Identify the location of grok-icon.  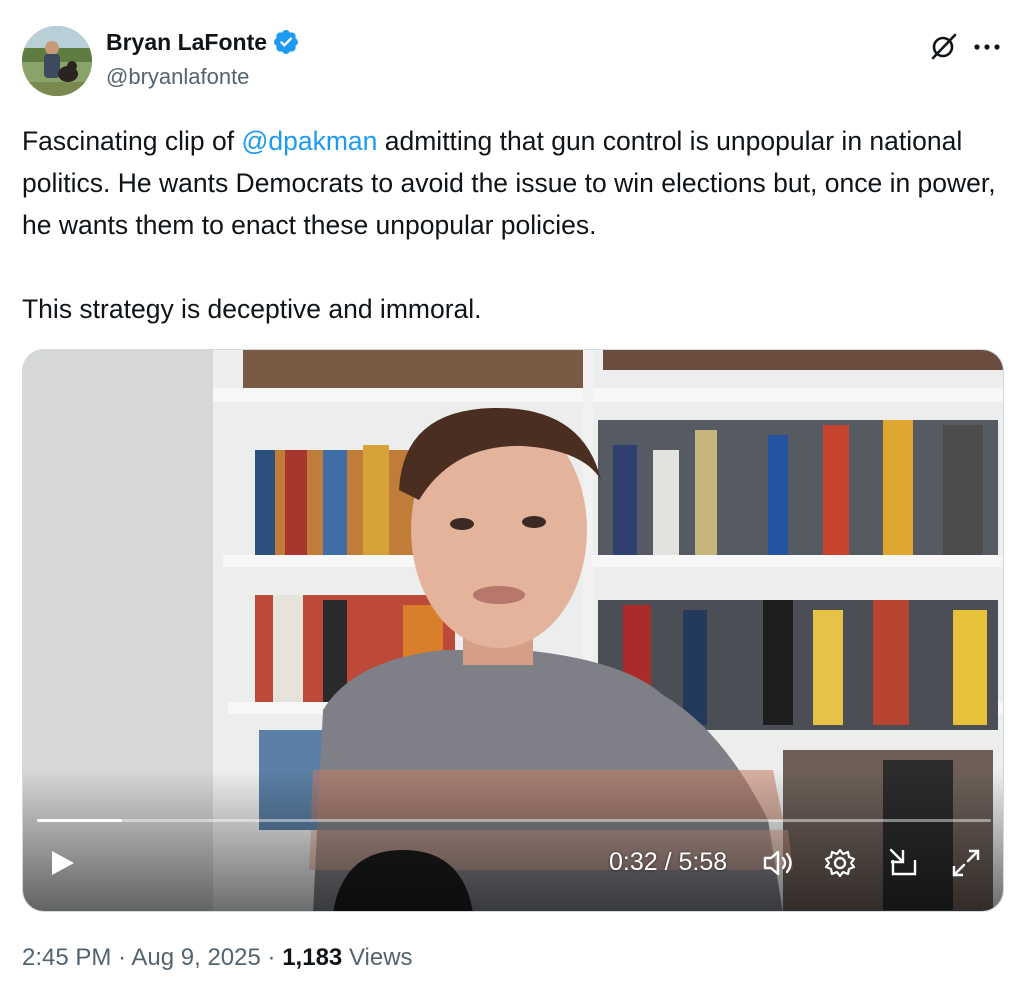
(944, 46).